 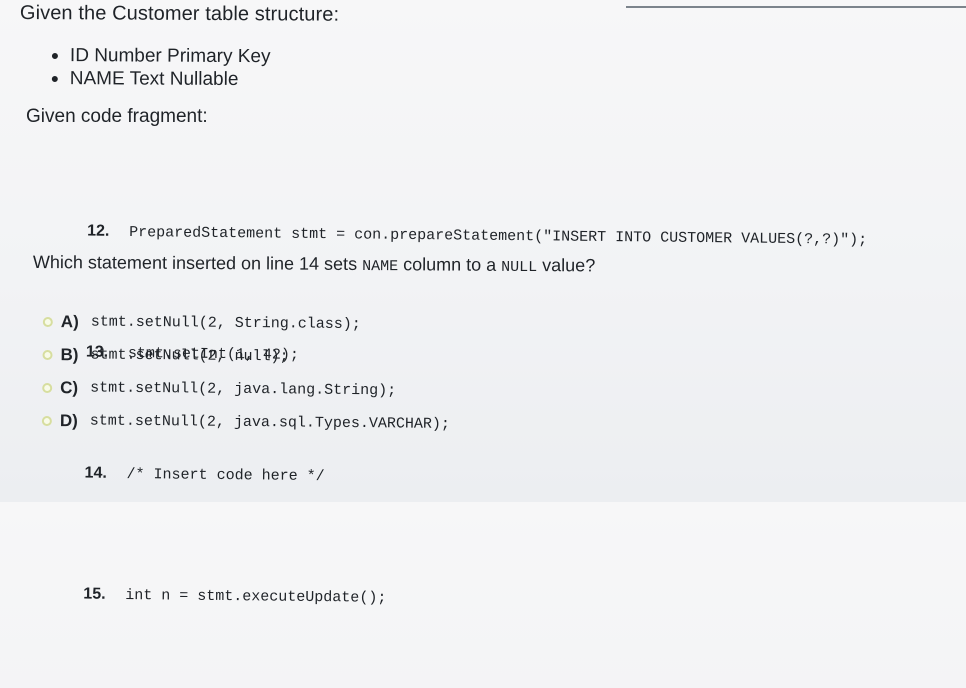 What do you see at coordinates (519, 267) in the screenshot?
I see `question-prompt-null-keyword: NULL` at bounding box center [519, 267].